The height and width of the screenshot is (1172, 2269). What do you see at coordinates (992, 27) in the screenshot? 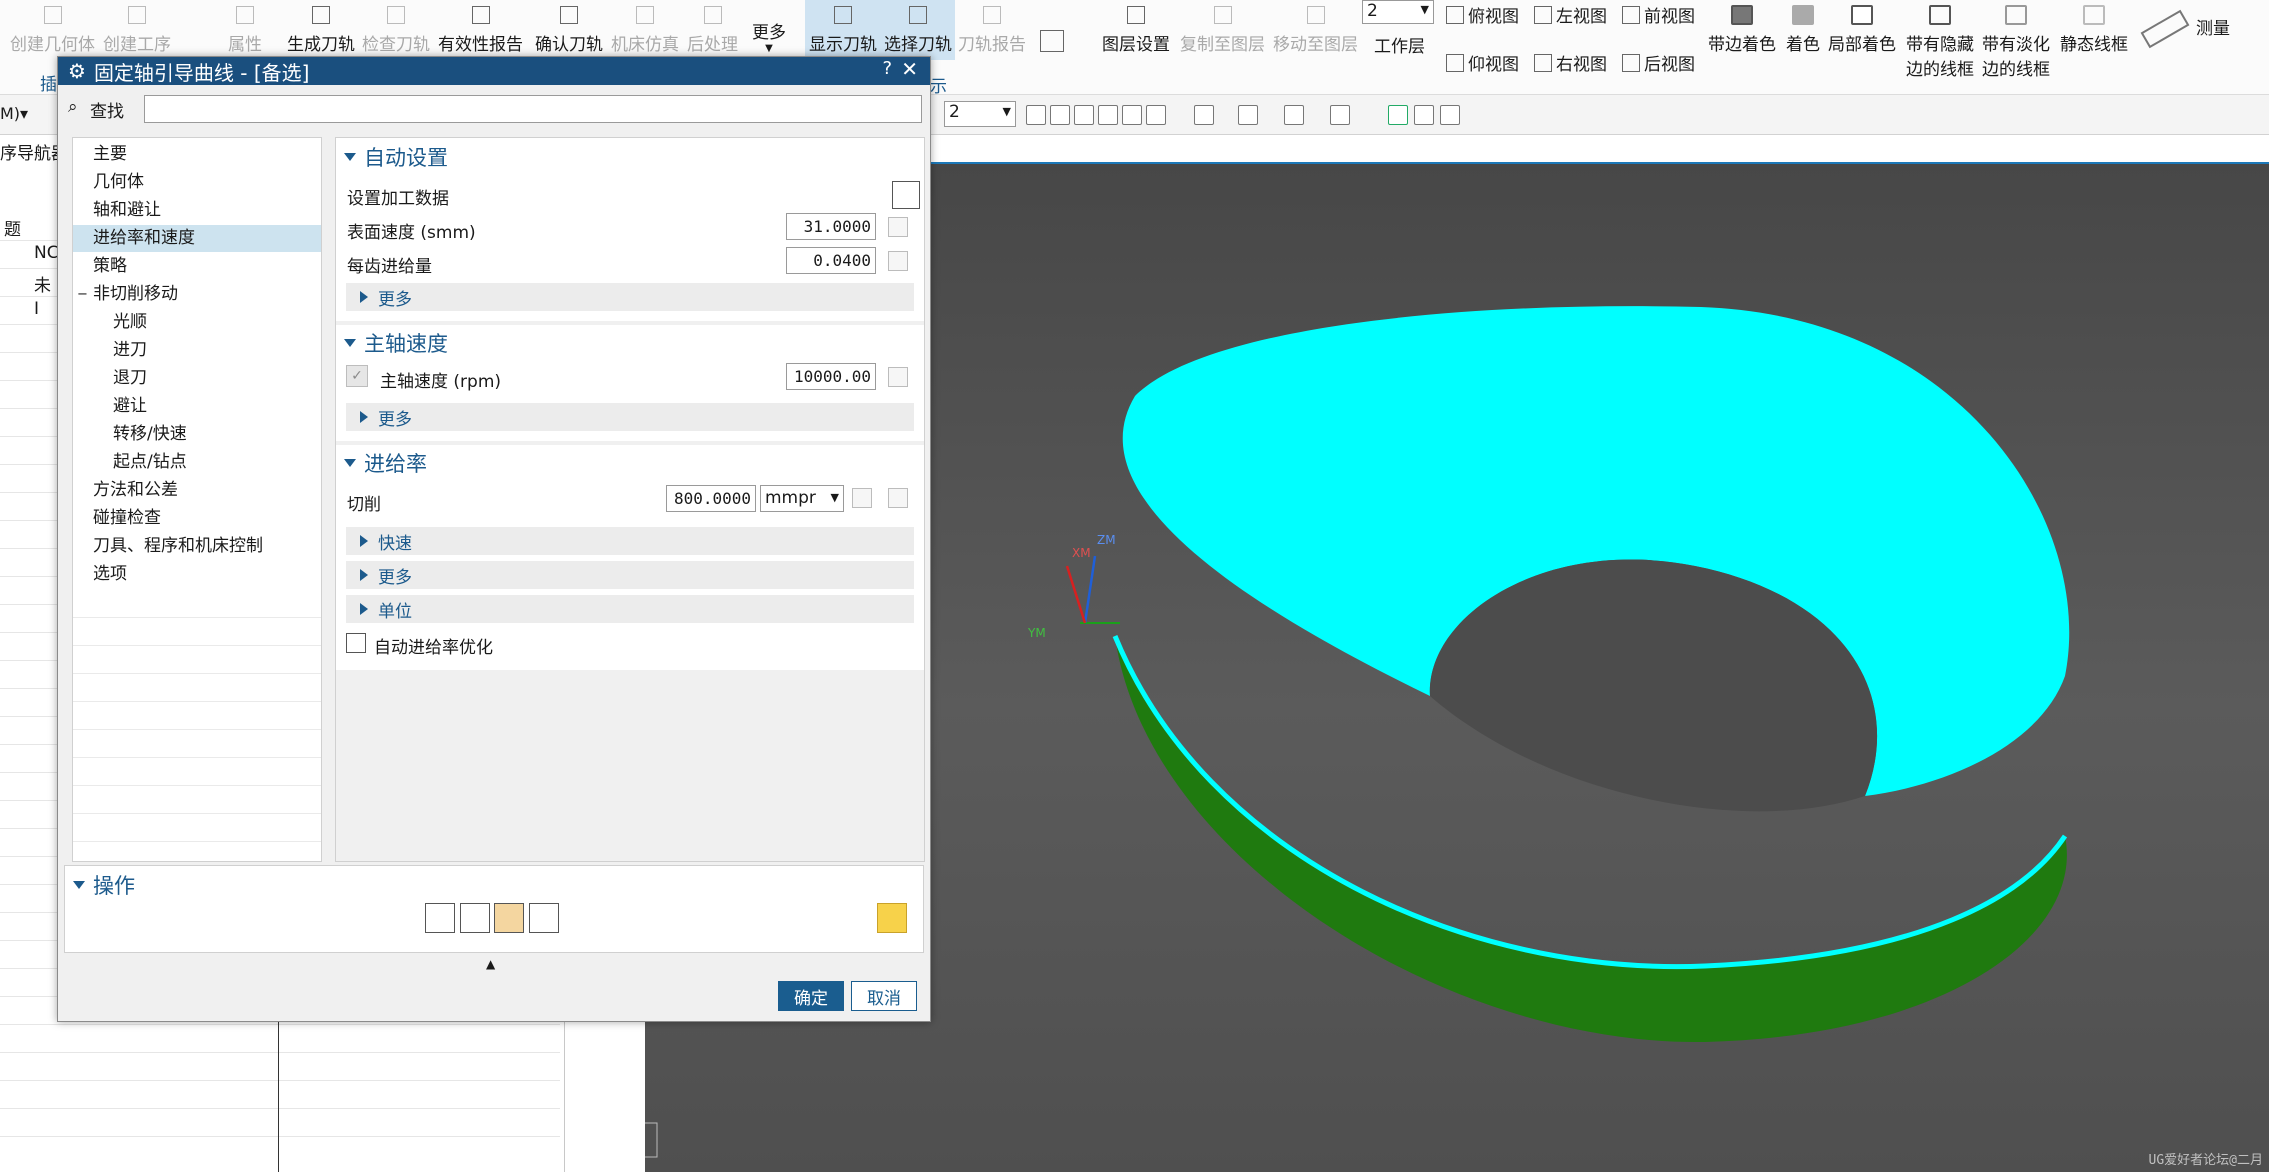
I see `toolpath-report-button: 刀轨报告` at bounding box center [992, 27].